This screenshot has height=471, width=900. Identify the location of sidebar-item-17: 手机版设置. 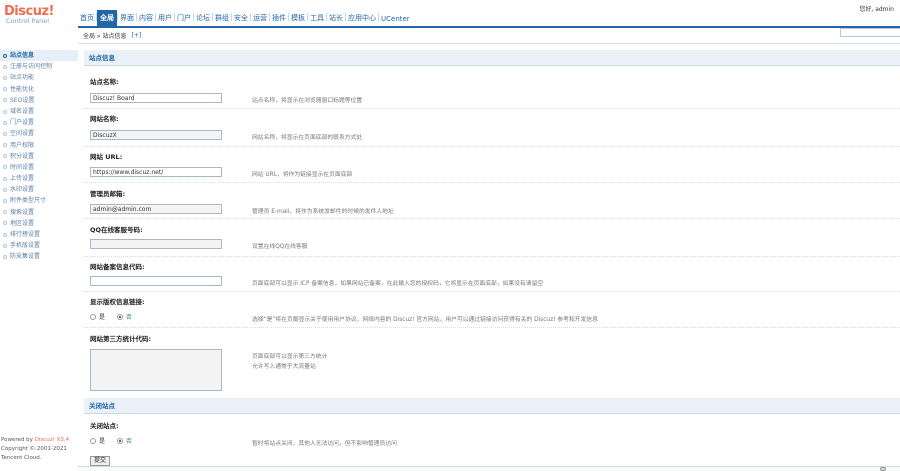
(39, 245).